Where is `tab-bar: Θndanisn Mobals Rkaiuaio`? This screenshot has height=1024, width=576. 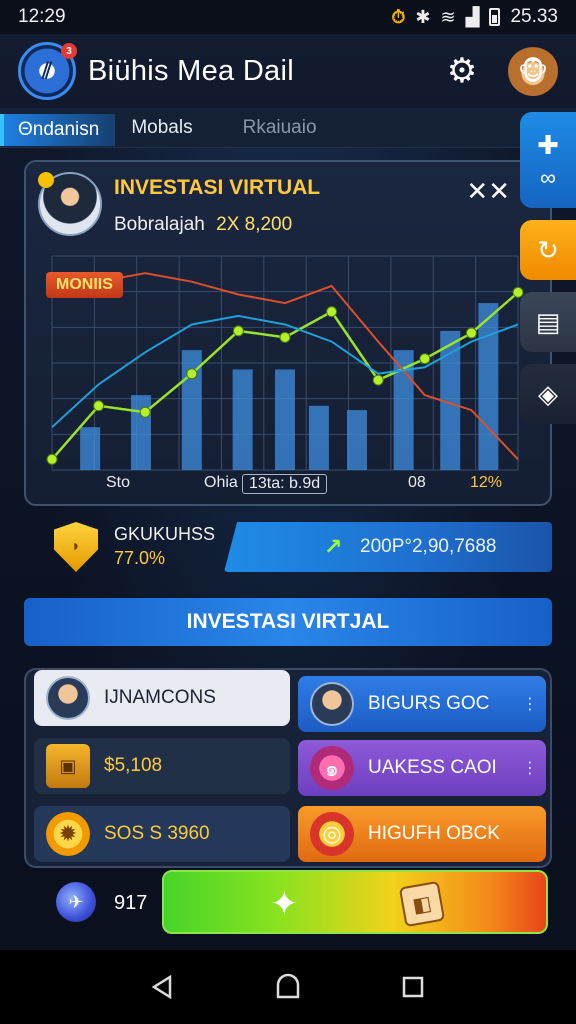 tab-bar: Θndanisn Mobals Rkaiuaio is located at coordinates (288, 128).